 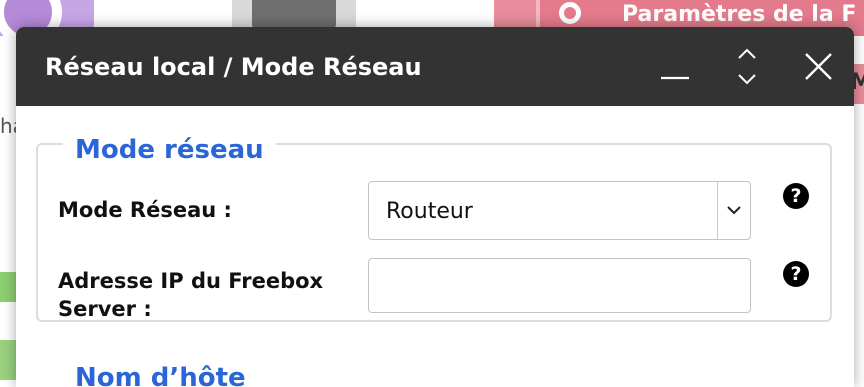 I want to click on expand-collapse-button, so click(x=747, y=66).